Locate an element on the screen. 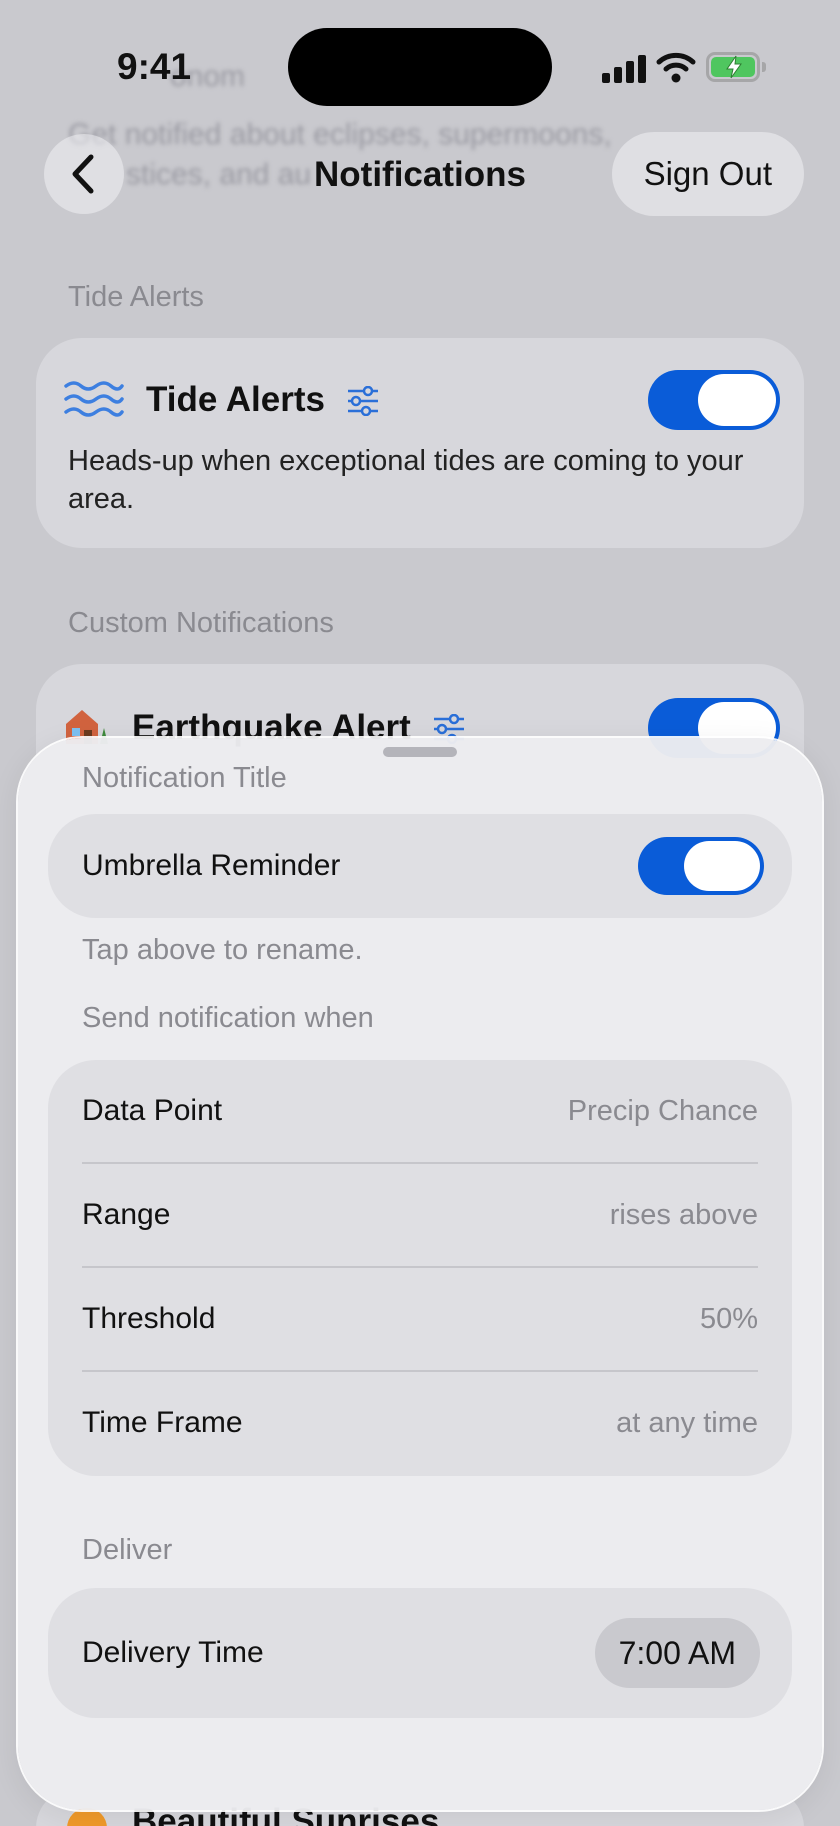 The height and width of the screenshot is (1826, 840). wifi-icon is located at coordinates (676, 67).